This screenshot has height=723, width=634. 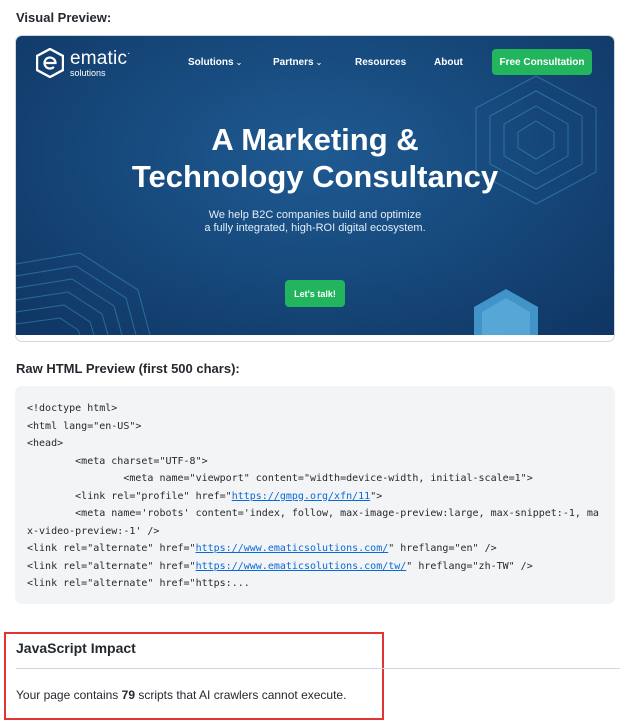 What do you see at coordinates (301, 496) in the screenshot?
I see `code-link: https://gmpg.org/xfn/11` at bounding box center [301, 496].